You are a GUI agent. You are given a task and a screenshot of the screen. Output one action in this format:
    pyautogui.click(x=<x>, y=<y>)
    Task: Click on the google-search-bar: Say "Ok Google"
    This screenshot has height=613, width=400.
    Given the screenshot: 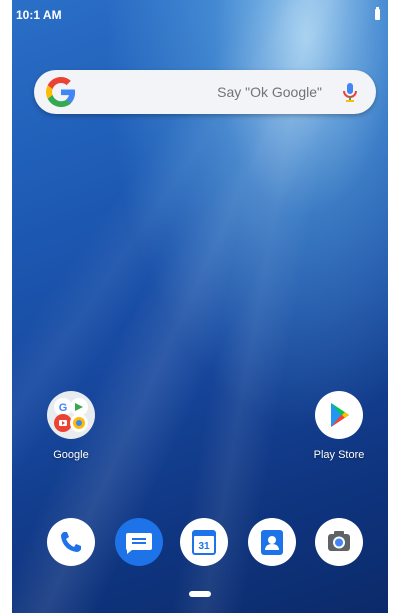 What is the action you would take?
    pyautogui.click(x=205, y=92)
    